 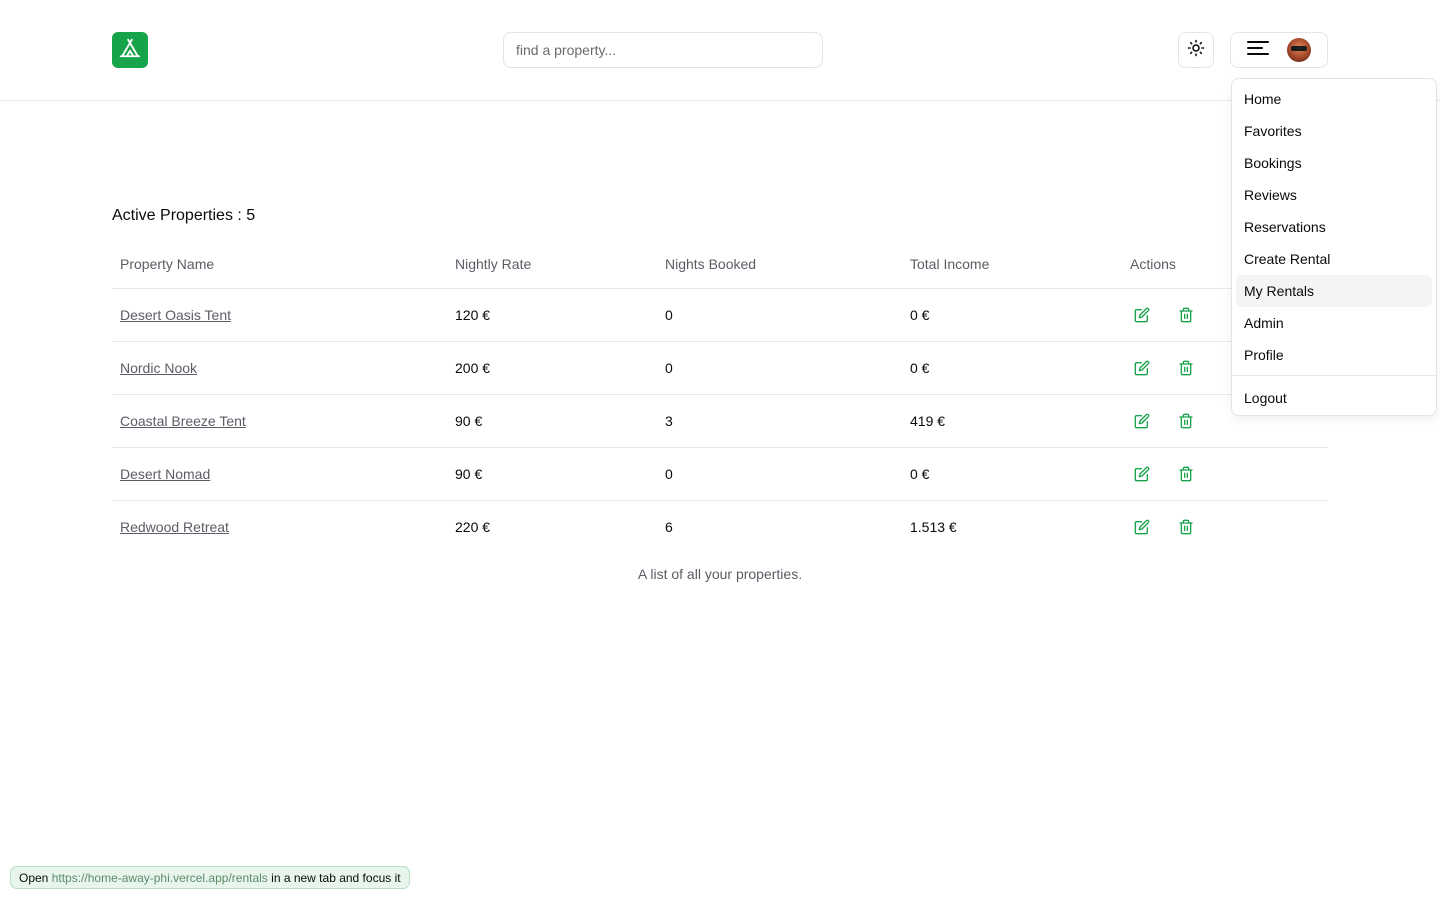 I want to click on hamburger-icon, so click(x=1258, y=50).